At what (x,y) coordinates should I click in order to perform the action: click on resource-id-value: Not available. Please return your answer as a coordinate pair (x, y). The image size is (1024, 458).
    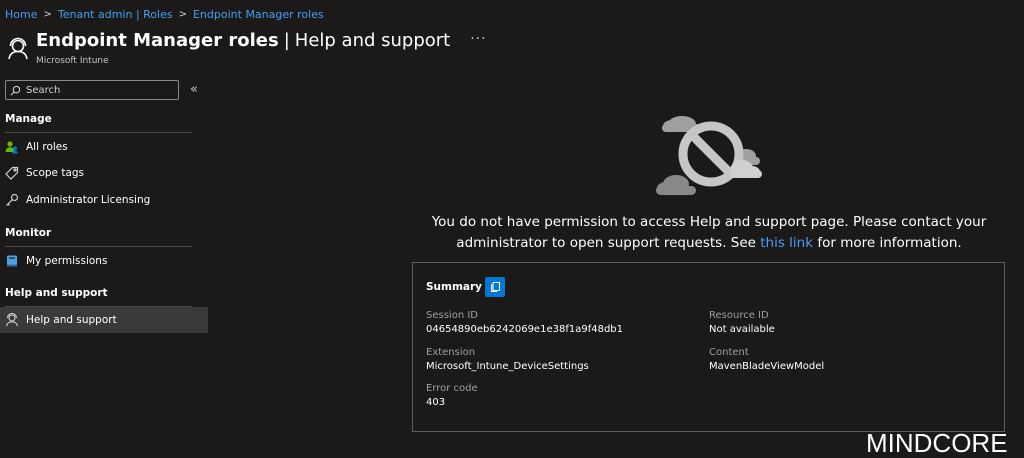
    Looking at the image, I should click on (742, 329).